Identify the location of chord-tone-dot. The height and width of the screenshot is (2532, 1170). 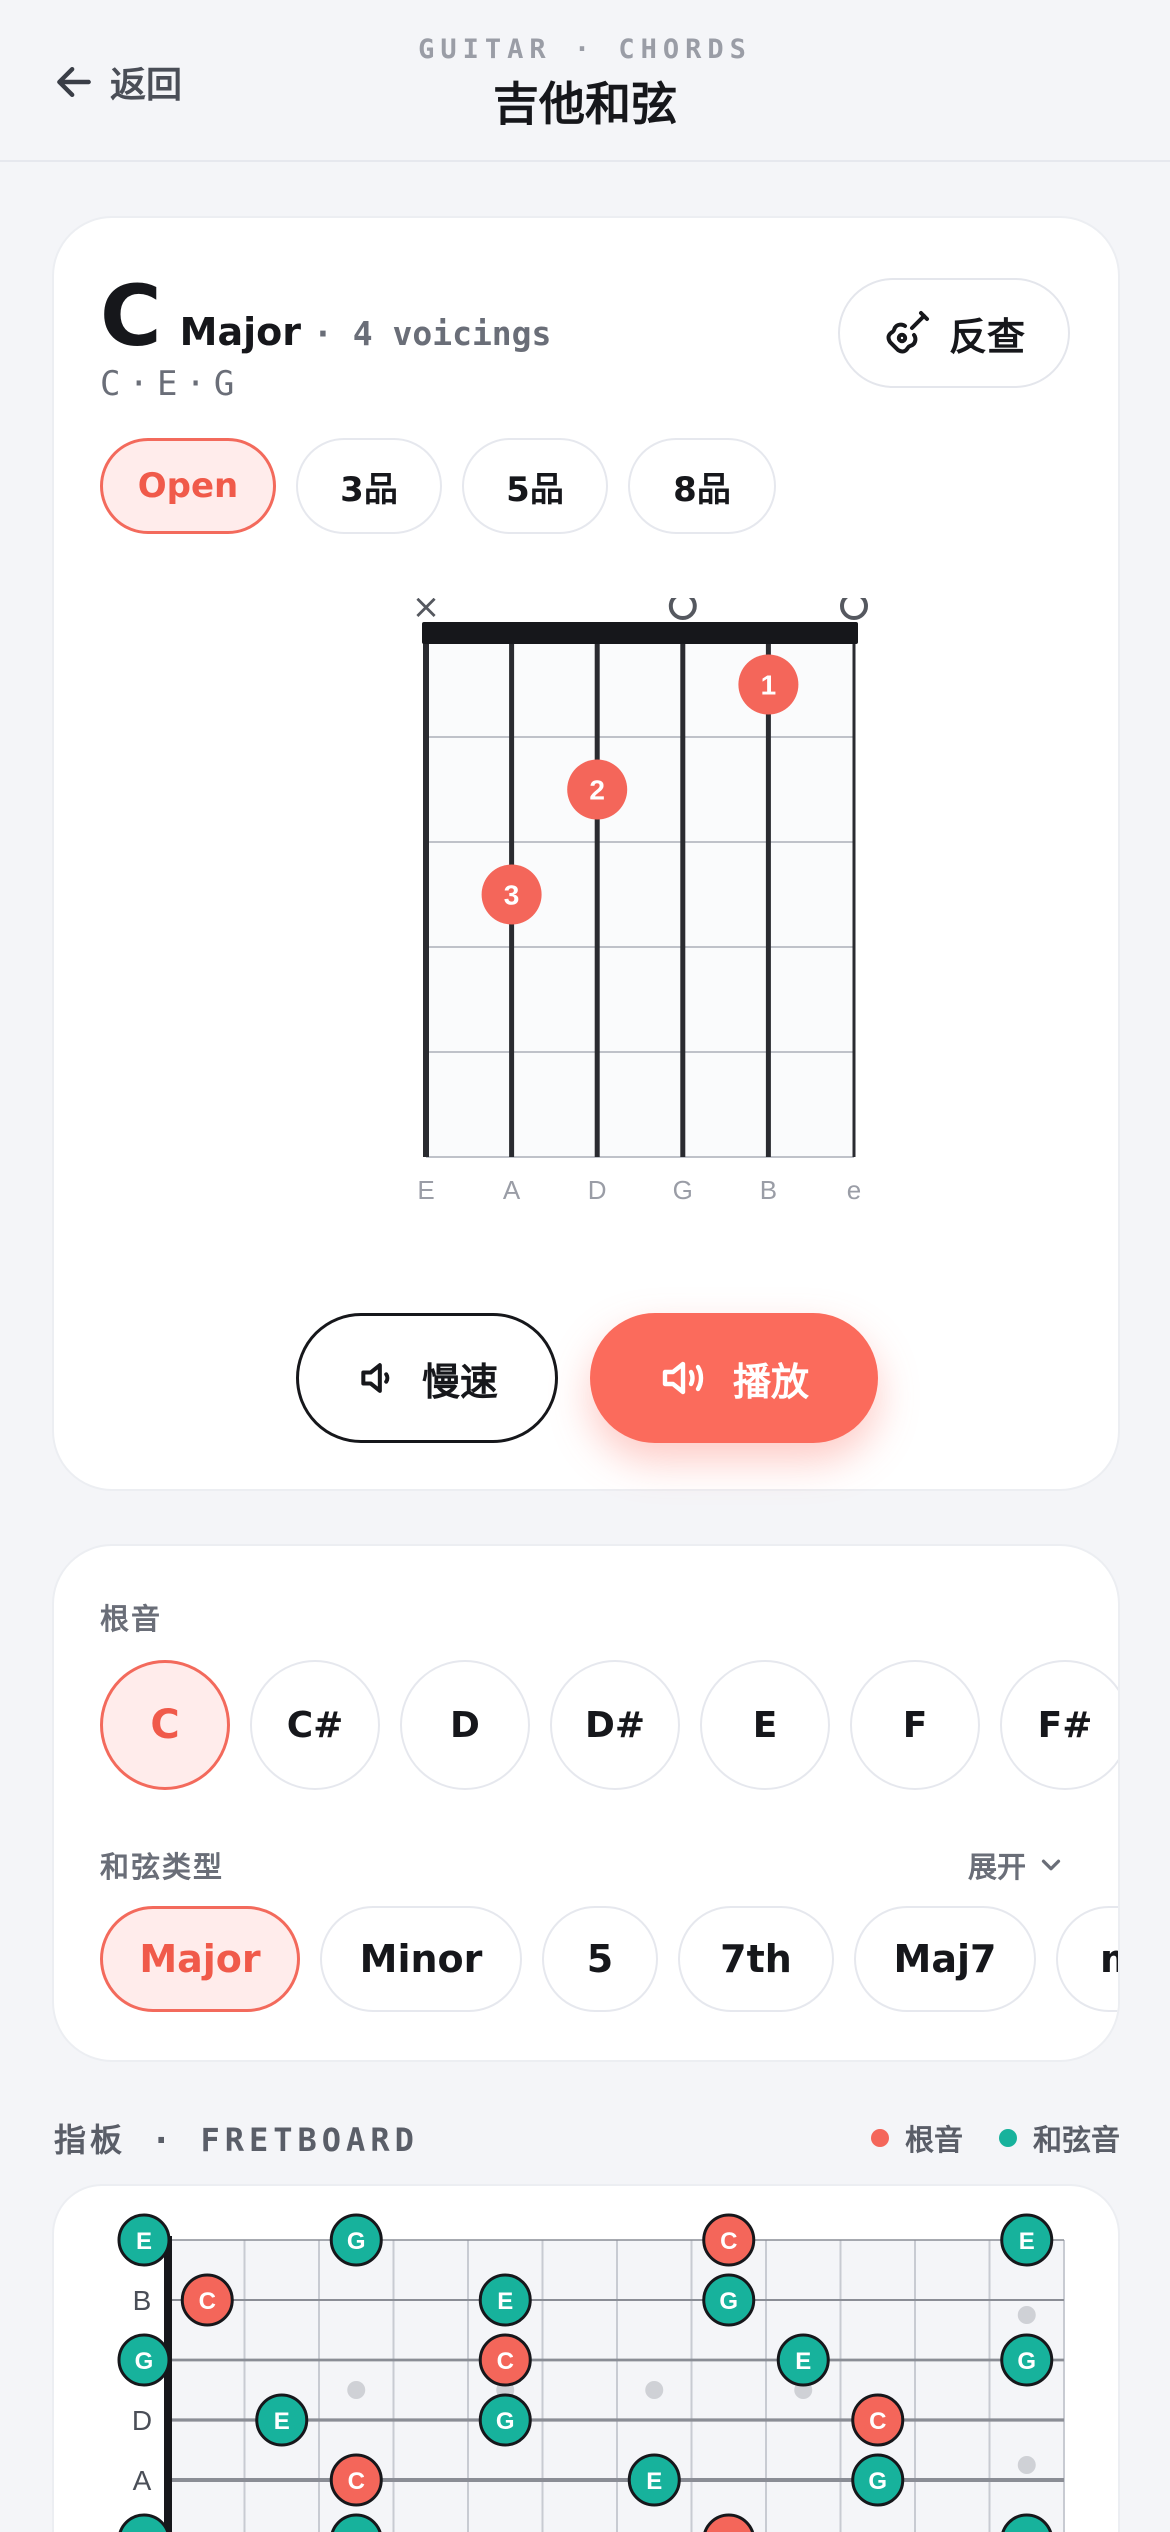
(144, 2522).